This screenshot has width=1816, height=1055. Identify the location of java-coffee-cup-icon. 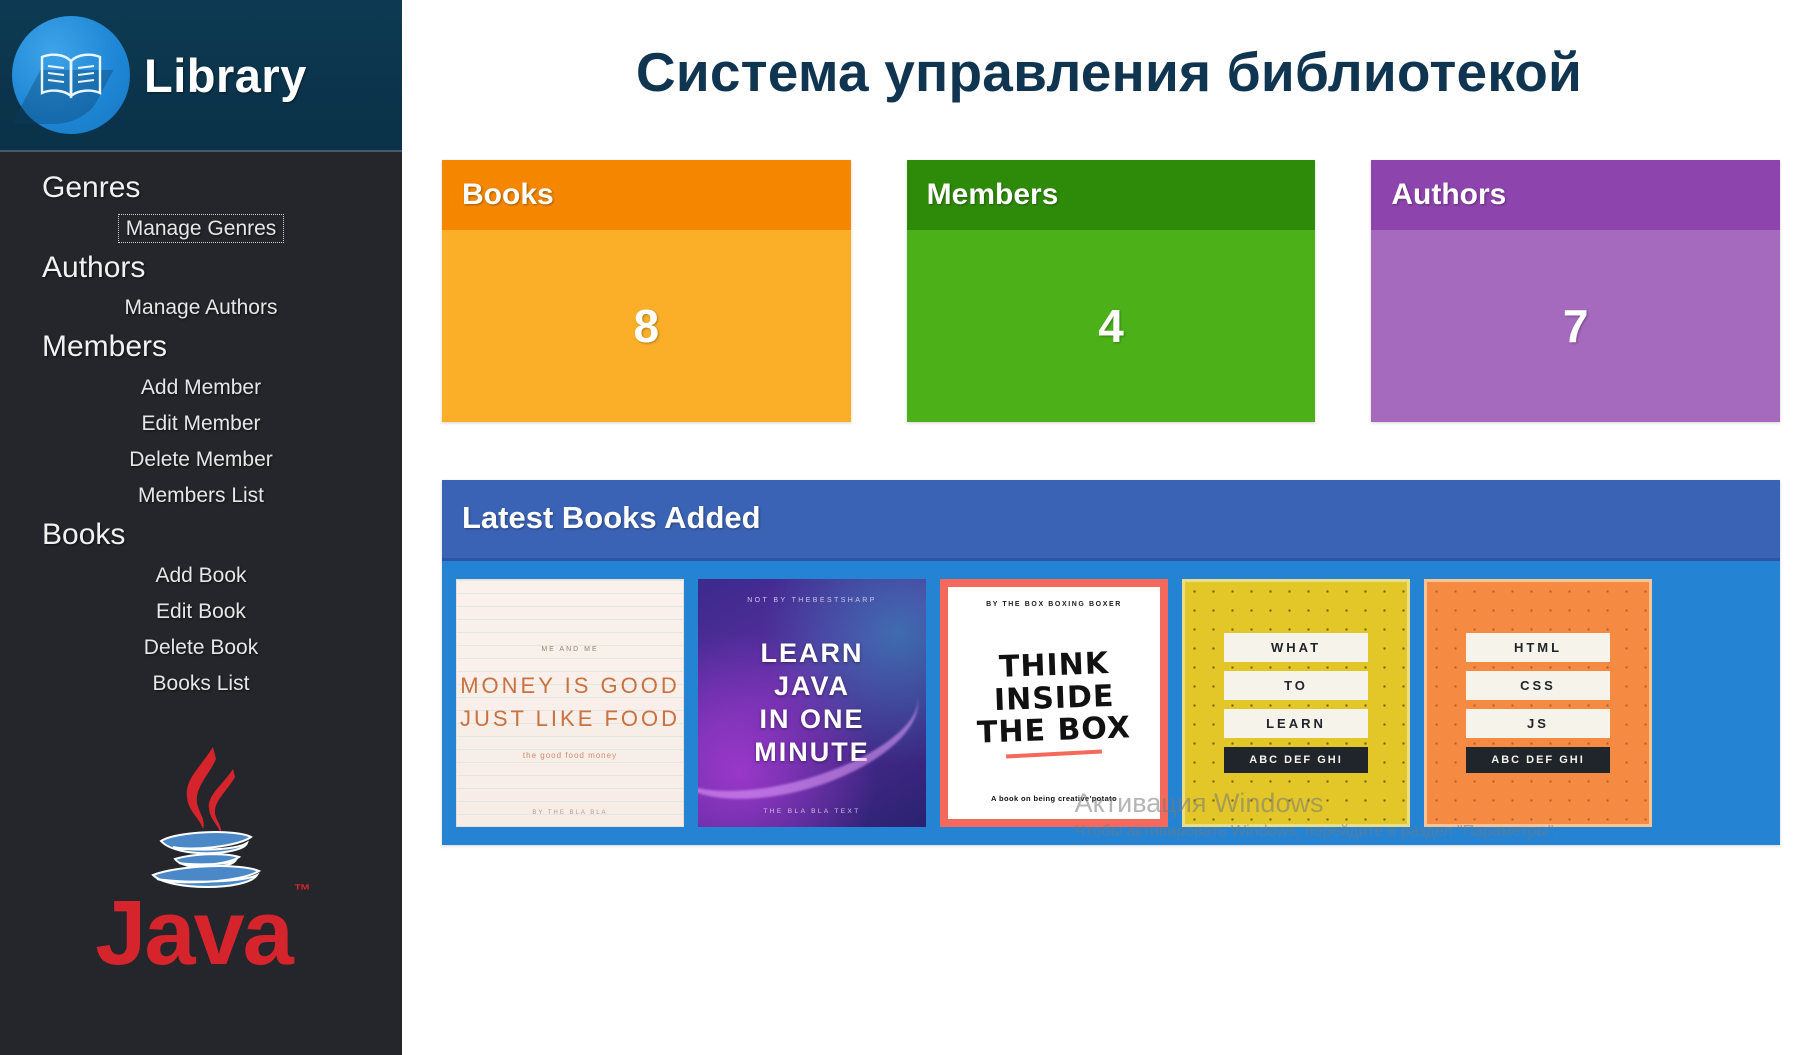
(201, 811).